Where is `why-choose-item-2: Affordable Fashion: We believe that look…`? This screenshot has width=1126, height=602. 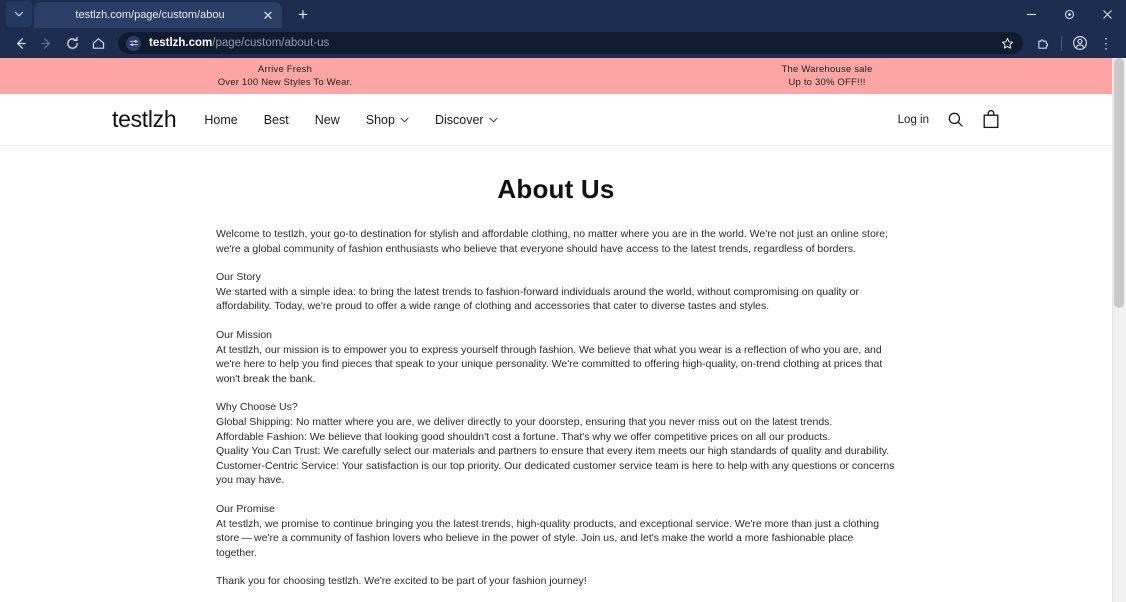
why-choose-item-2: Affordable Fashion: We believe that look… is located at coordinates (523, 436).